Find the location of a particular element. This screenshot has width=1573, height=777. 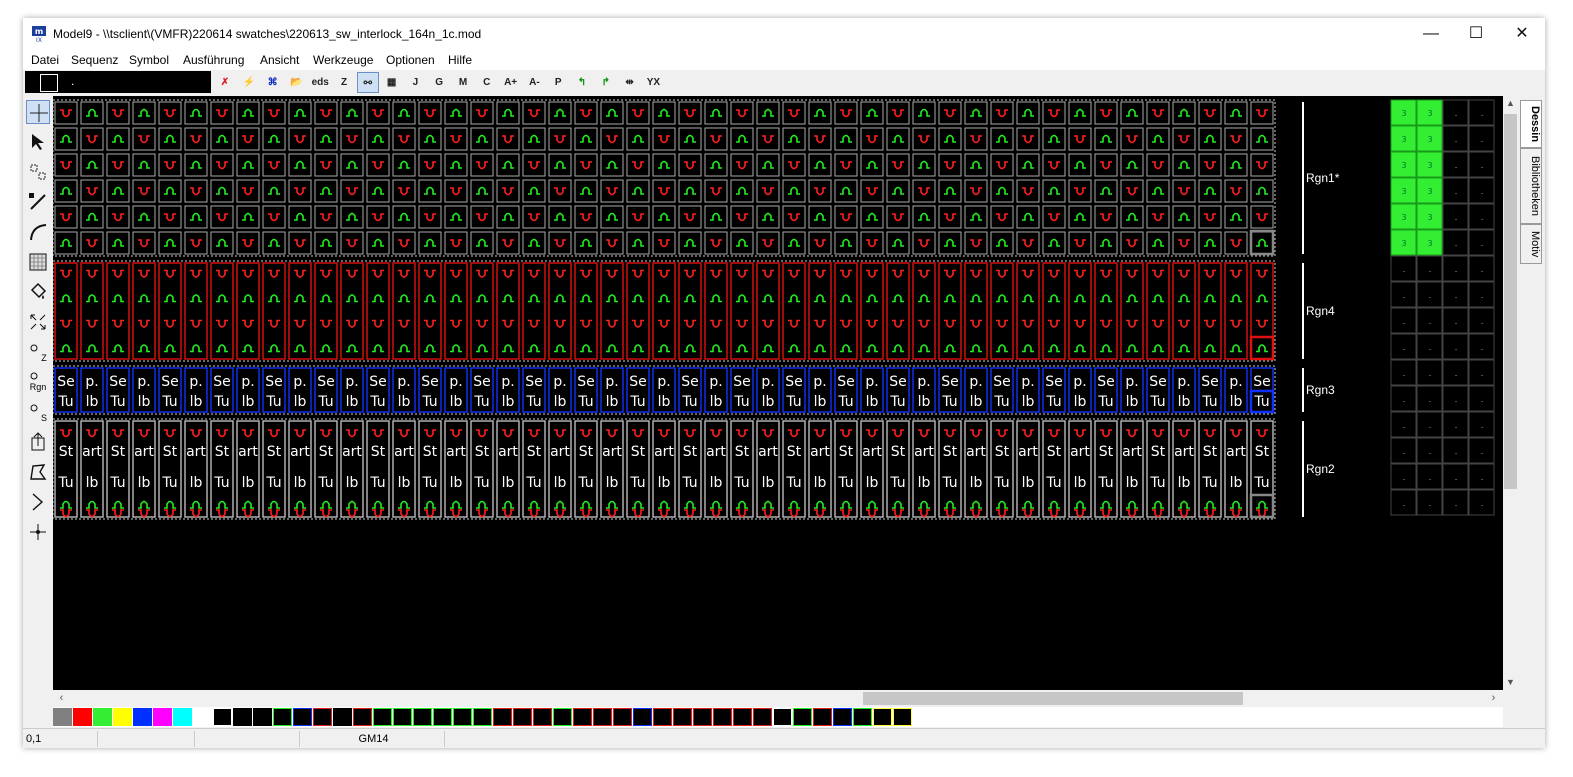

z-loop-tool-button: Z is located at coordinates (38, 352).